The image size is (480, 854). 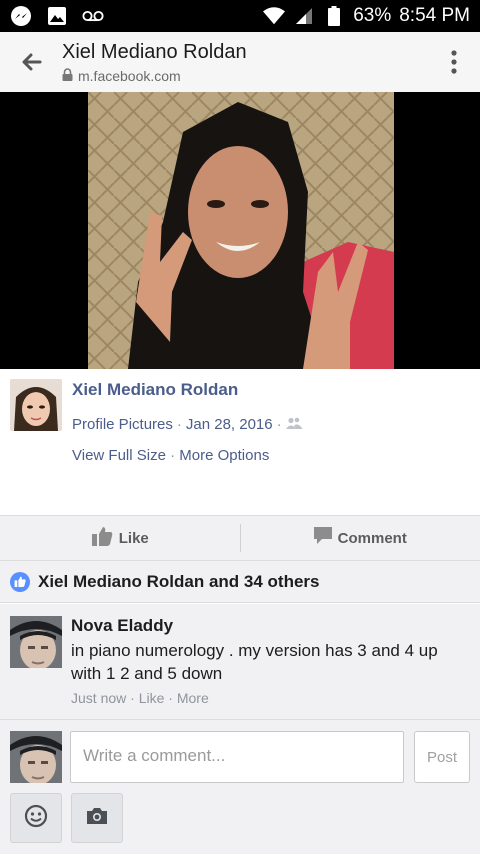 I want to click on likes-summary-text: Xiel Mediano Roldan and 34 others, so click(x=179, y=581).